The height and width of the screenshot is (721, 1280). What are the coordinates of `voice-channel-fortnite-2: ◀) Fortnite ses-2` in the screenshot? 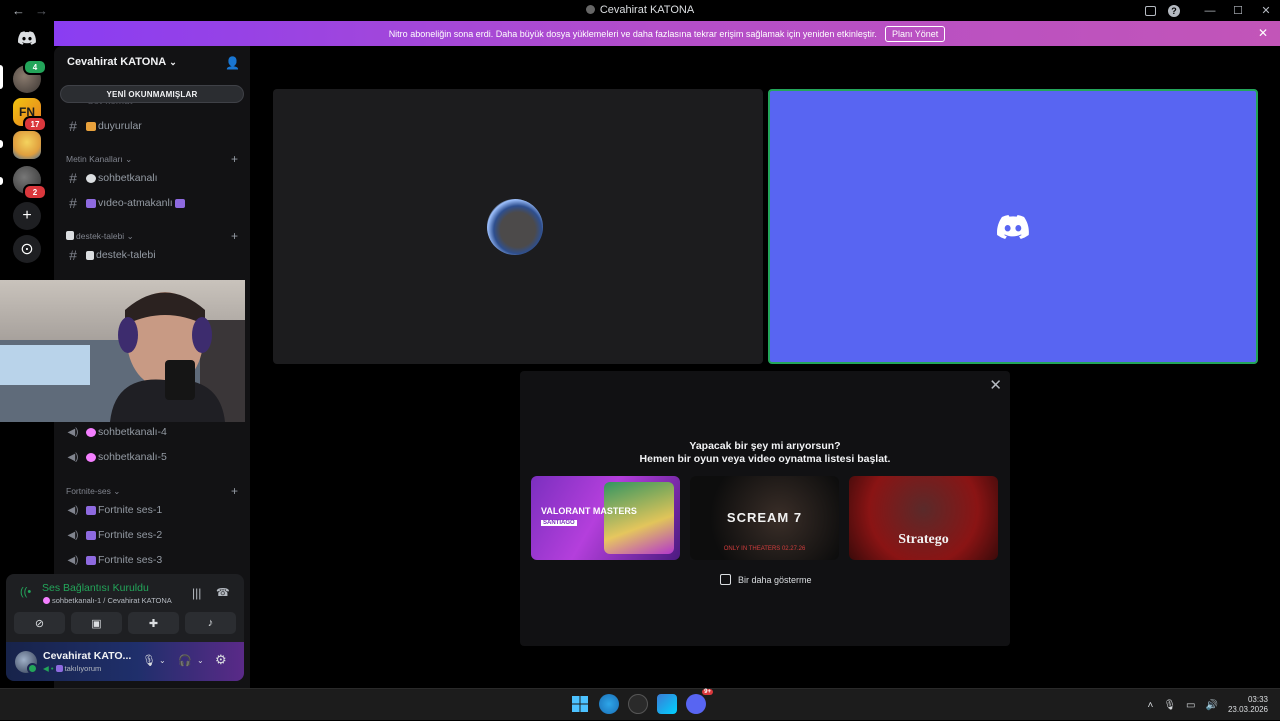 It's located at (152, 535).